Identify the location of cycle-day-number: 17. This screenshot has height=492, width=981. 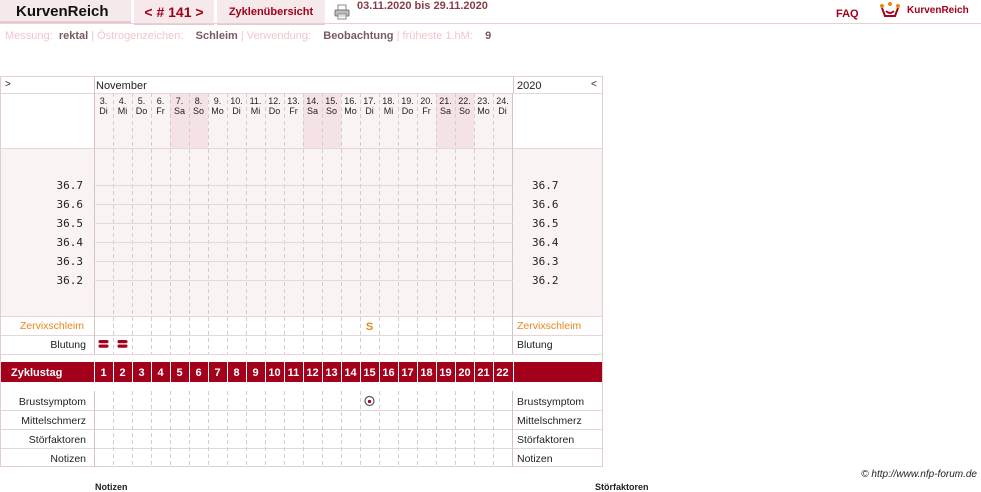
(407, 373).